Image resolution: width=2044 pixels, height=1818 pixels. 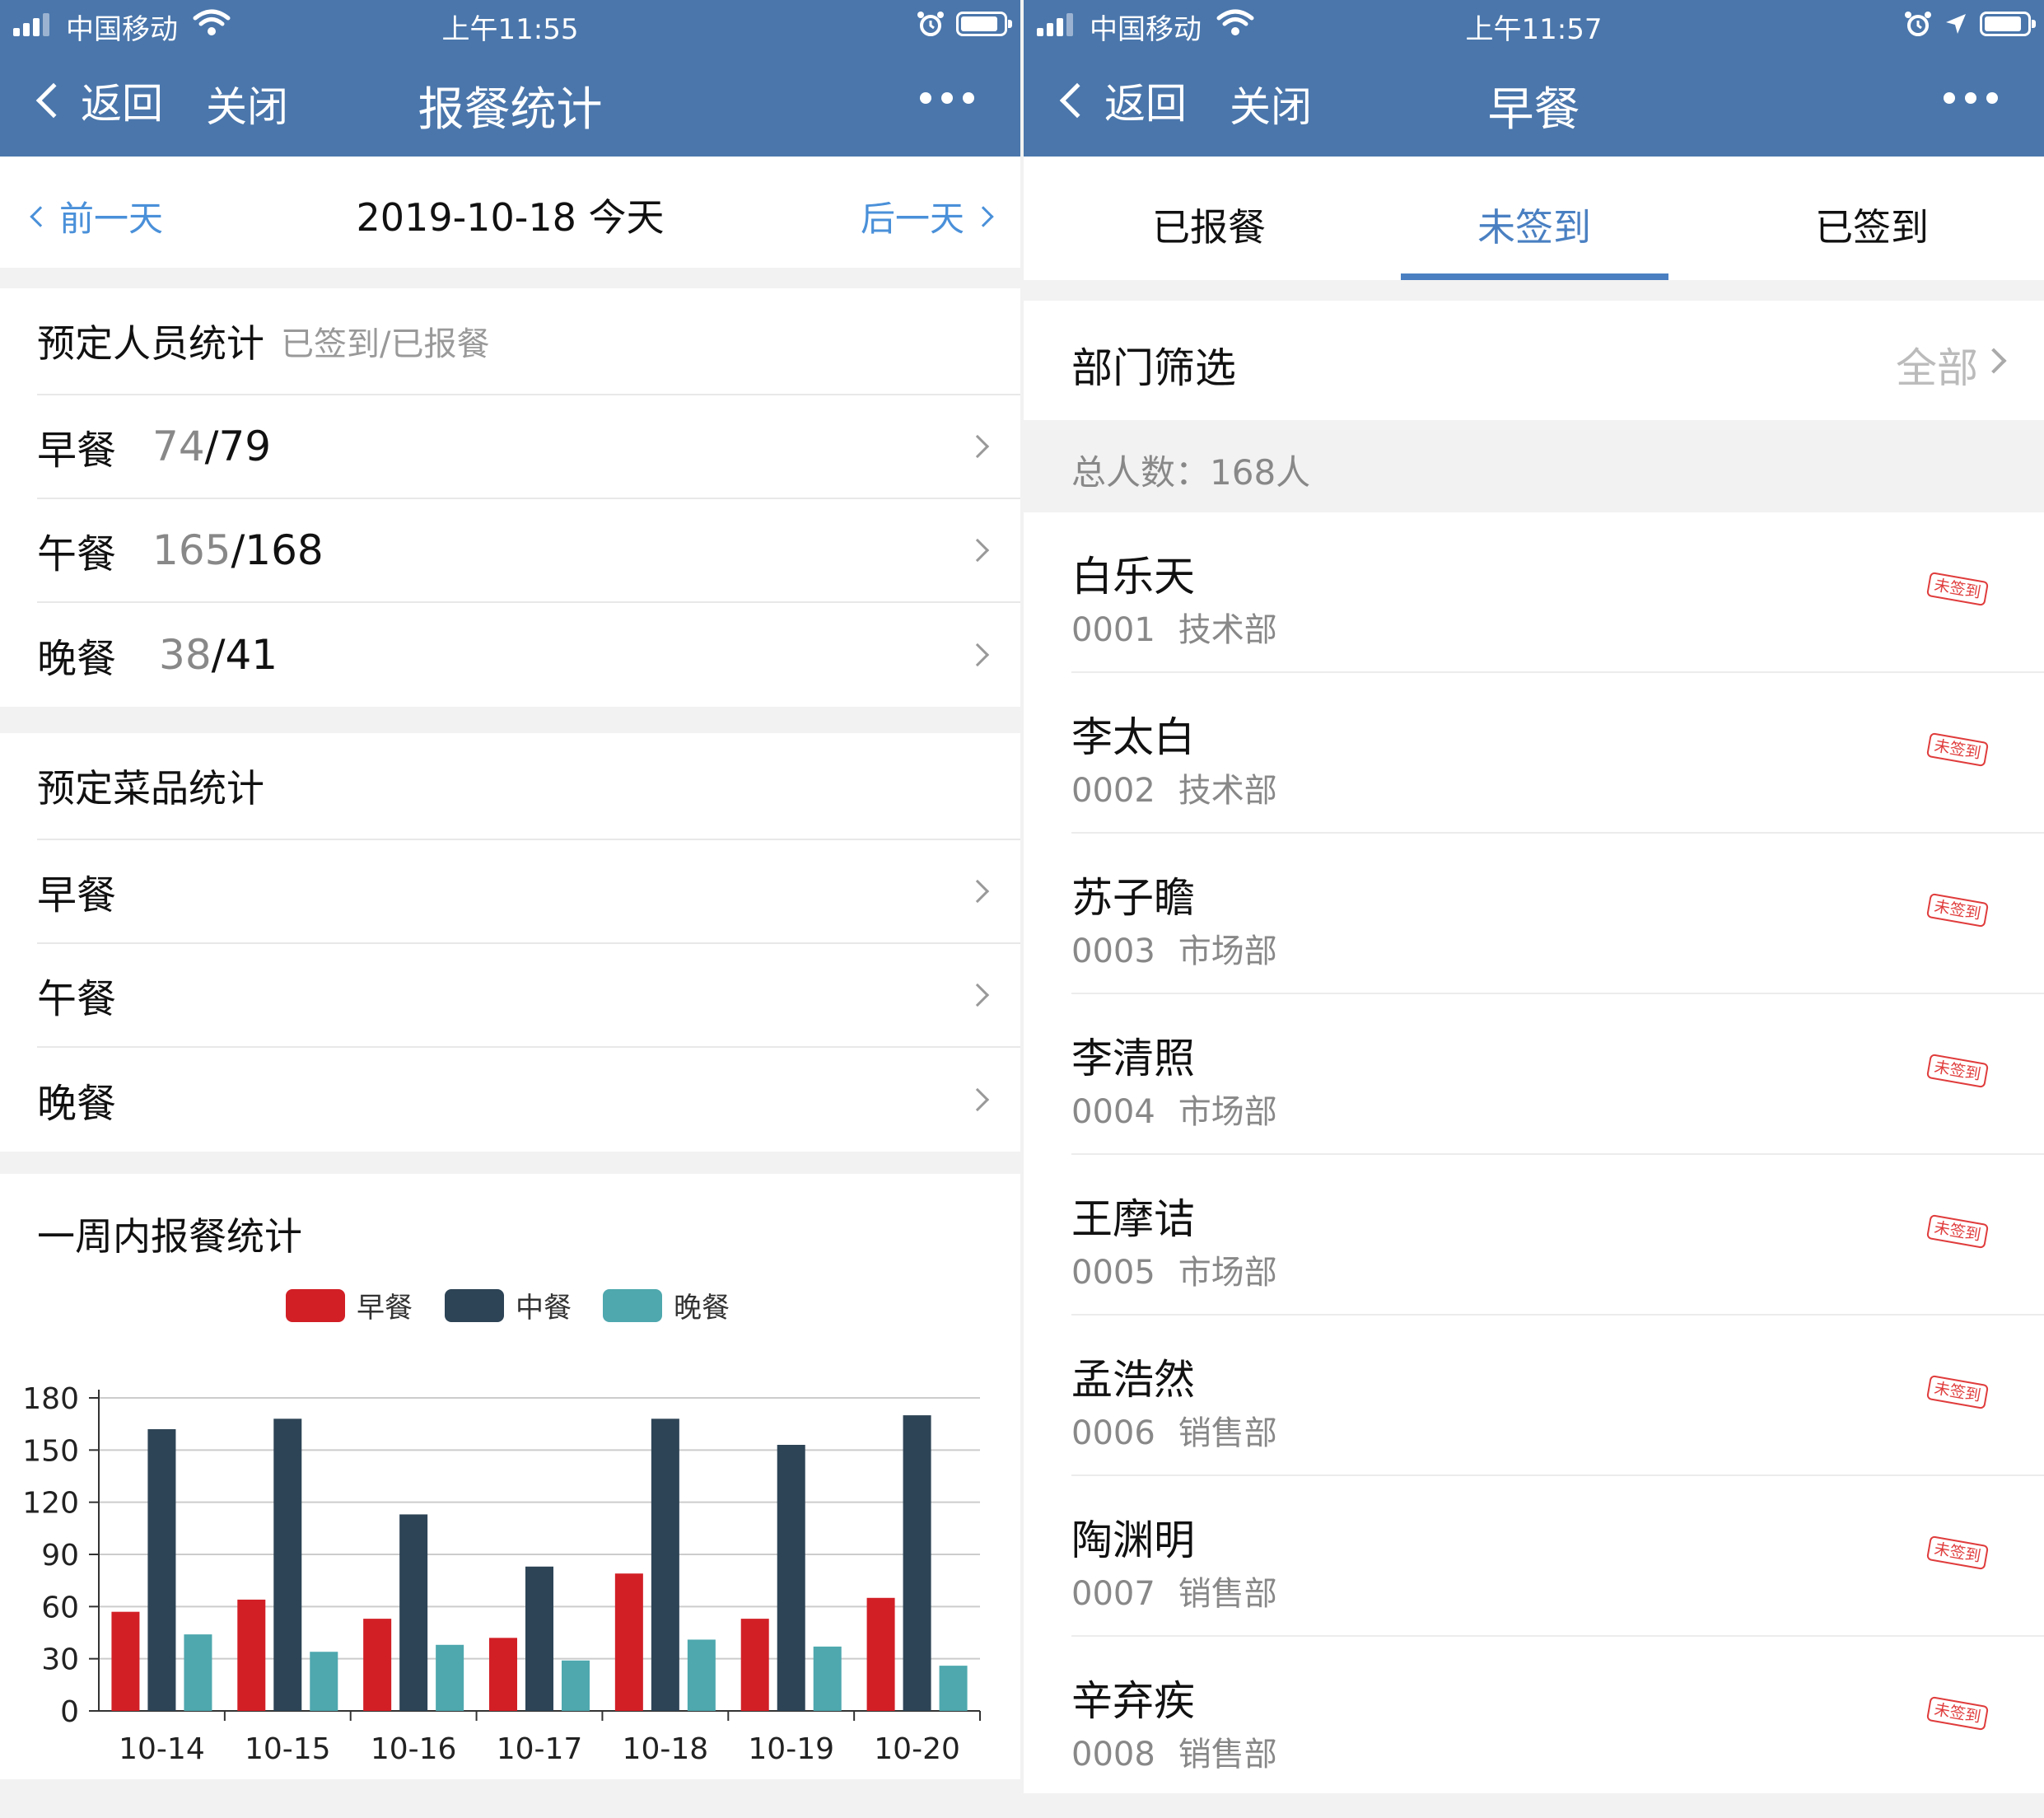 What do you see at coordinates (1557, 1396) in the screenshot?
I see `list-item: 孟浩然 0006 销售部 未签到` at bounding box center [1557, 1396].